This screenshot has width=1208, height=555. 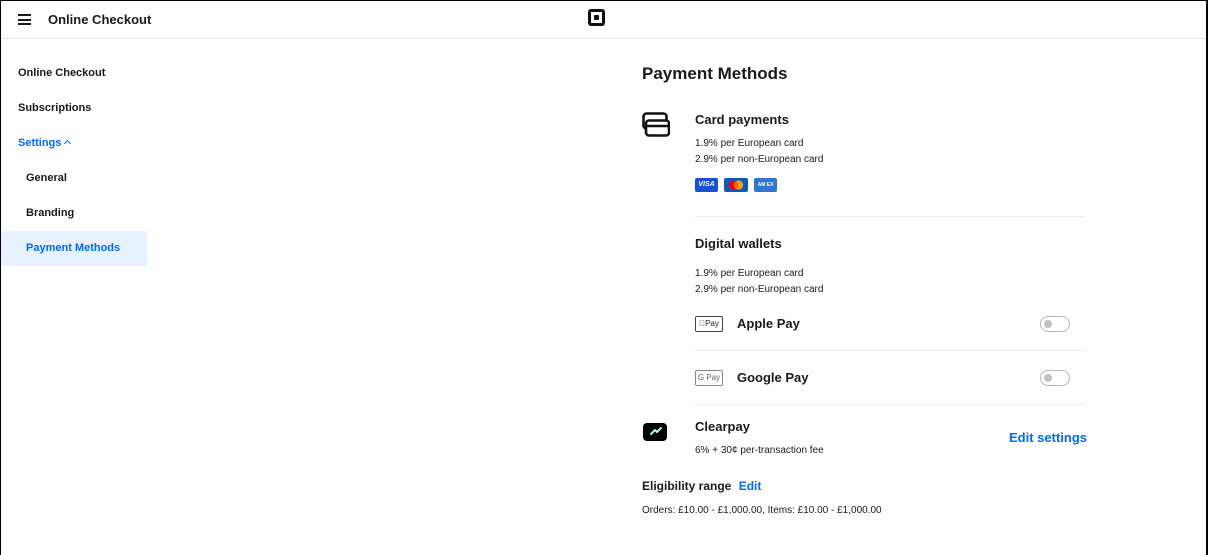 What do you see at coordinates (759, 450) in the screenshot?
I see `clearpay-fee: 6% + 30¢ per-transaction fee` at bounding box center [759, 450].